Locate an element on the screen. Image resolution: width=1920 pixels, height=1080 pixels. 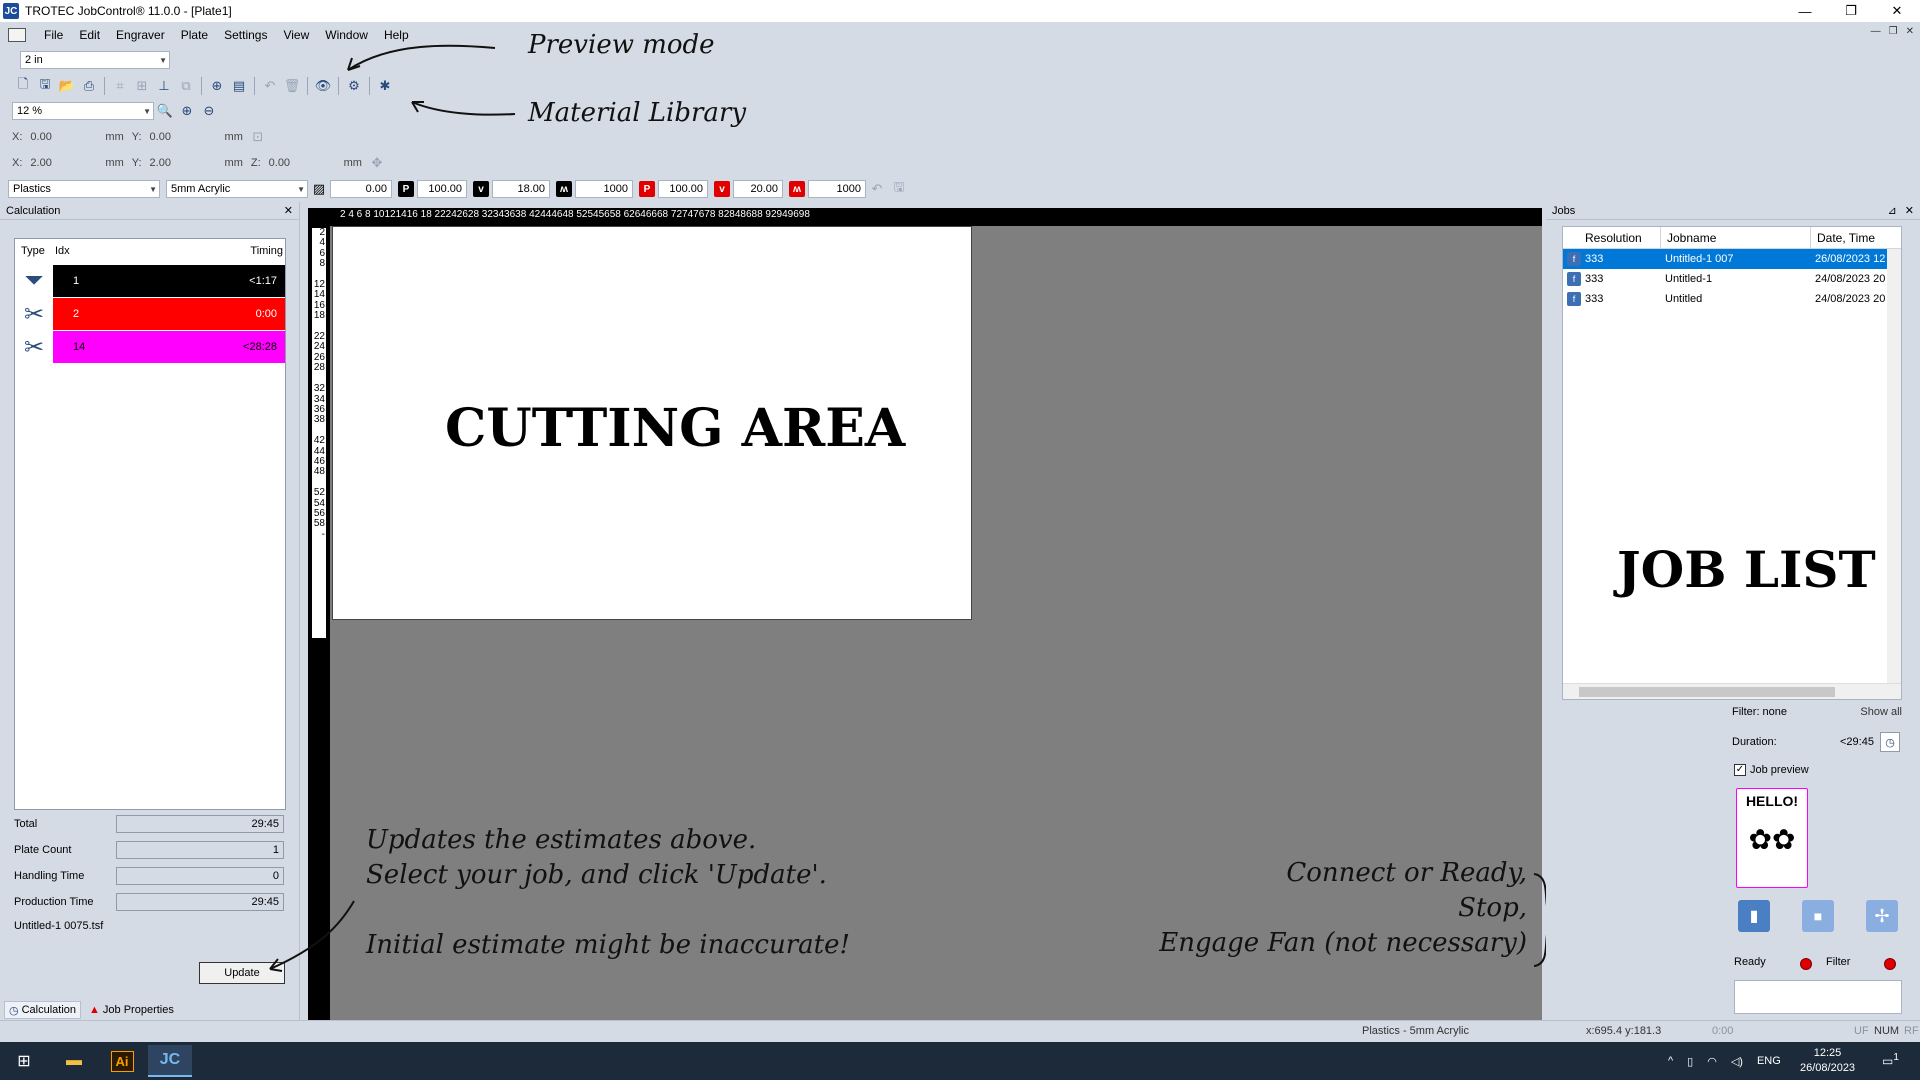
annotation-cutting-area: CUTTING AREA is located at coordinates (675, 428).